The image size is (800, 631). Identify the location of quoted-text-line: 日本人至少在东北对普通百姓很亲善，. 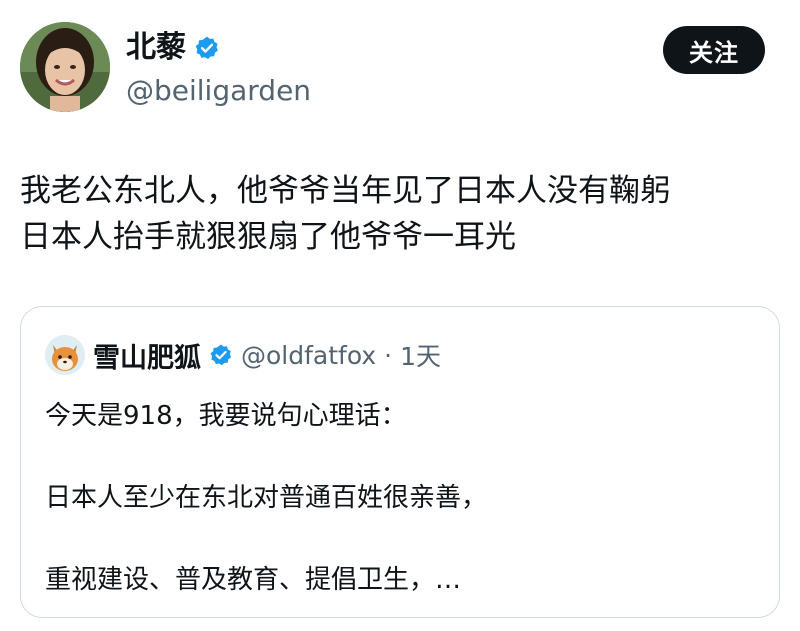
(266, 498).